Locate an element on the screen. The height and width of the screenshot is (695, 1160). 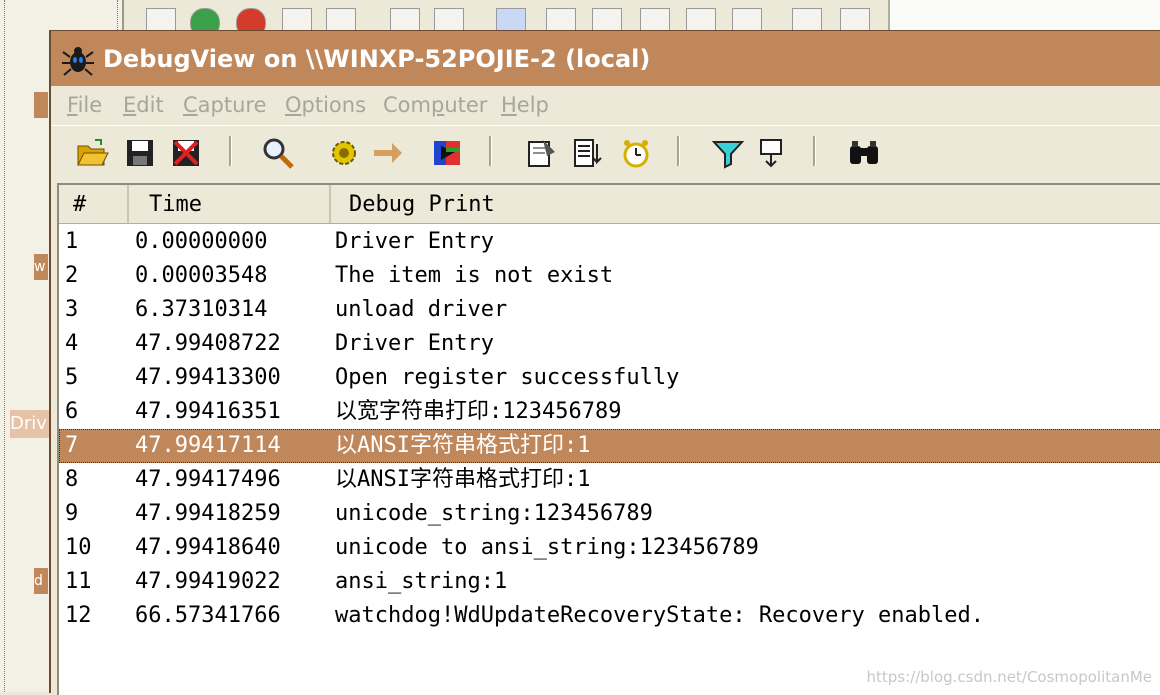
bug-app-icon is located at coordinates (78, 61).